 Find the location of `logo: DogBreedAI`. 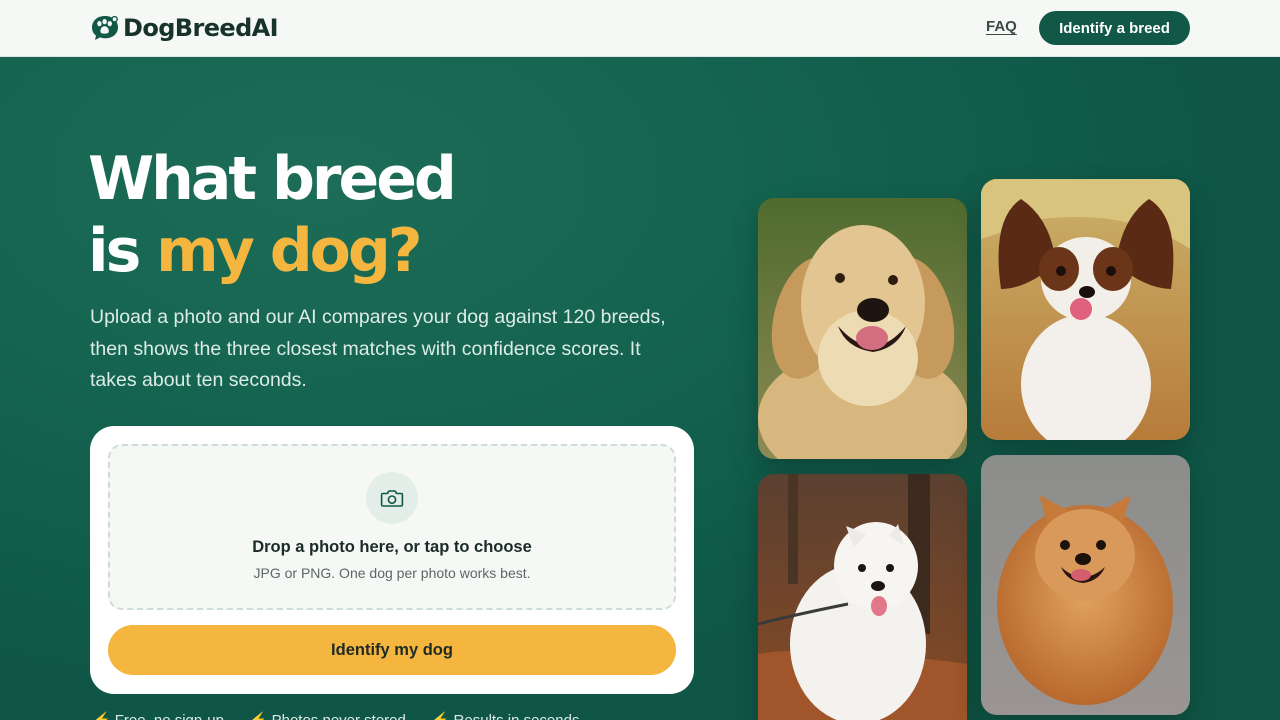

logo: DogBreedAI is located at coordinates (184, 28).